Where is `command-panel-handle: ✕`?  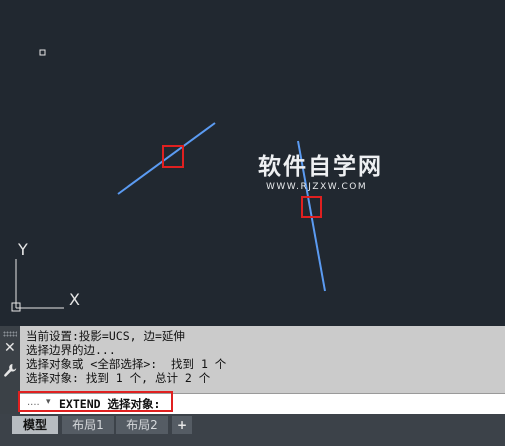
command-panel-handle: ✕ is located at coordinates (10, 370).